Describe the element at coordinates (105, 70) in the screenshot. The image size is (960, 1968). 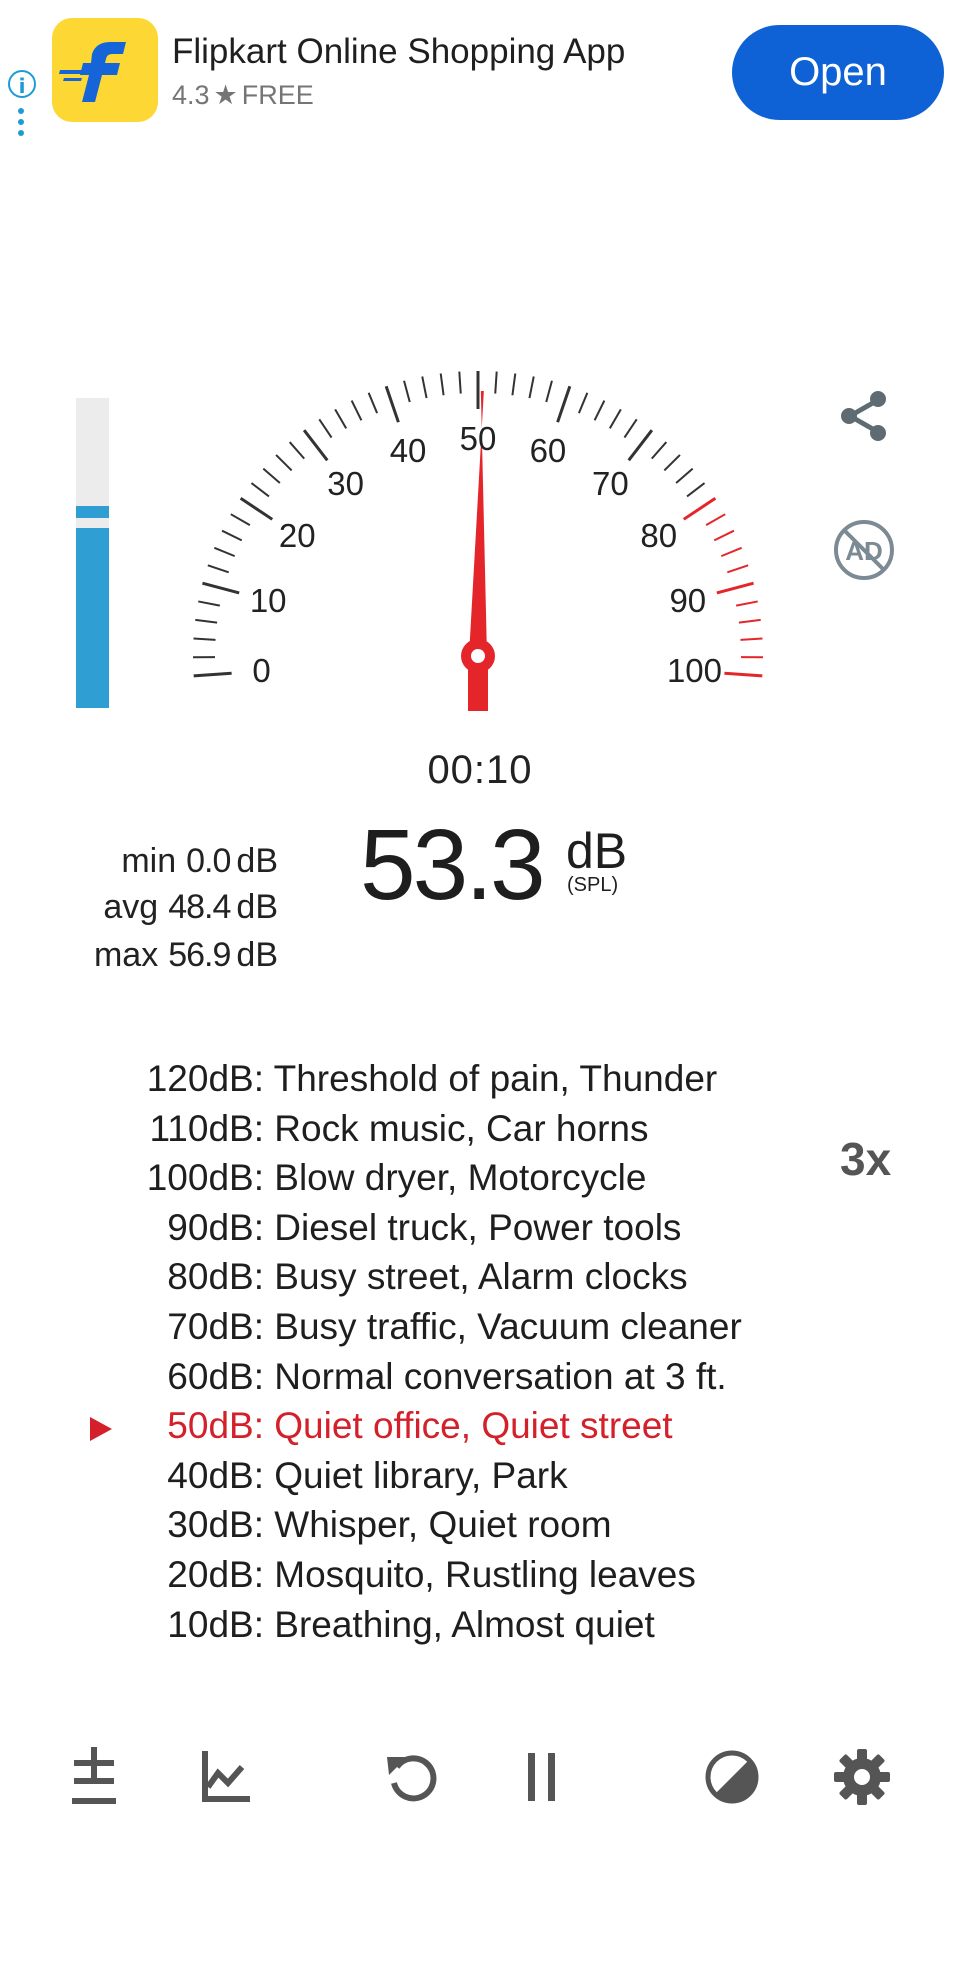
I see `flipkart-logo-icon` at that location.